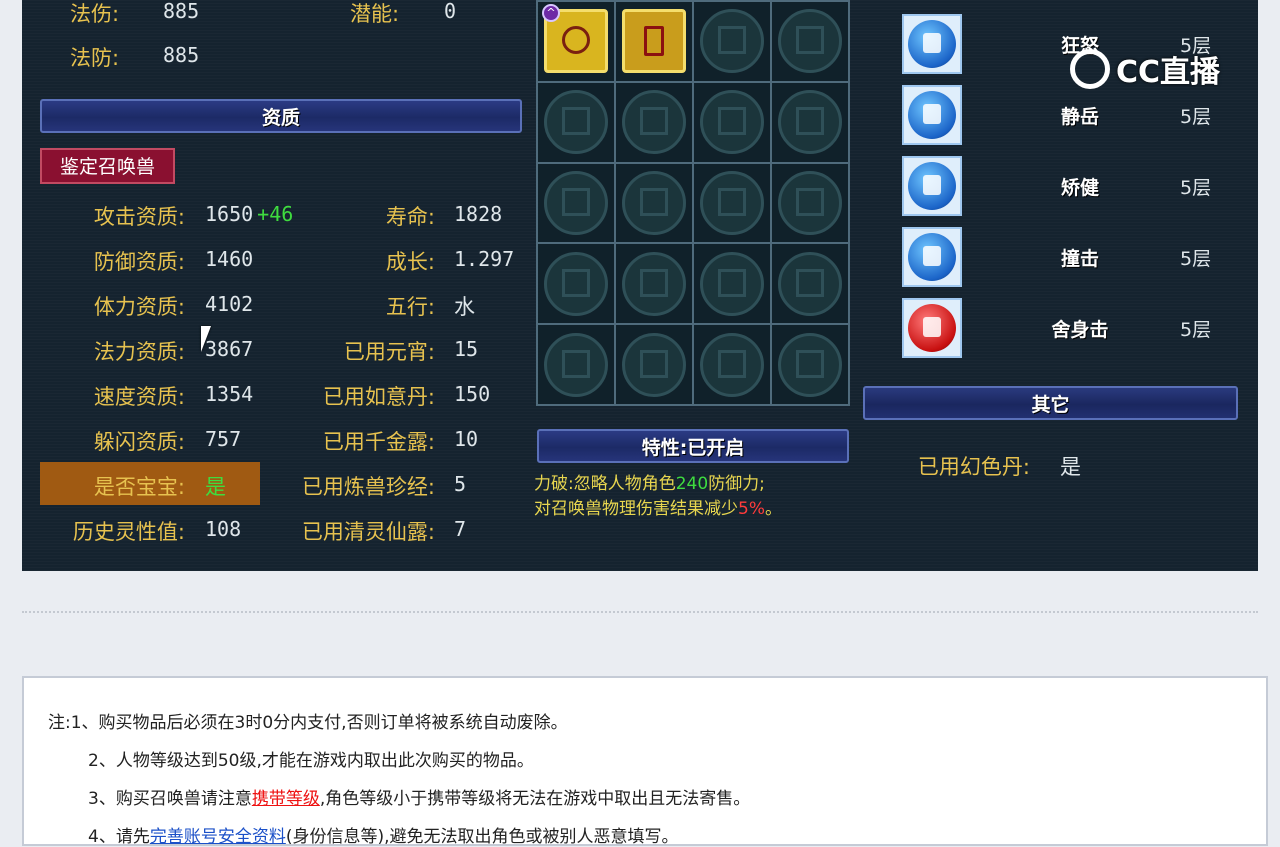 The width and height of the screenshot is (1280, 847). I want to click on used-ruyidan-value: 150, so click(472, 394).